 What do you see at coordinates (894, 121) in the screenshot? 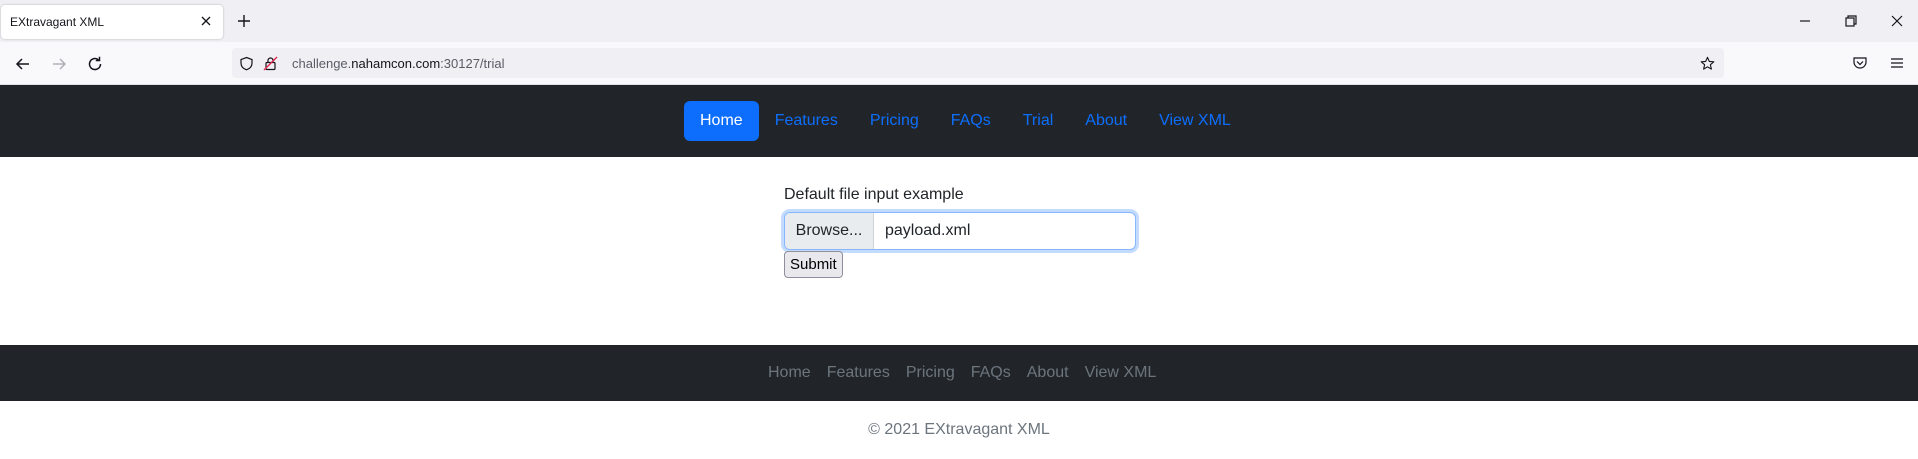
I see `nav-pricing: Pricing` at bounding box center [894, 121].